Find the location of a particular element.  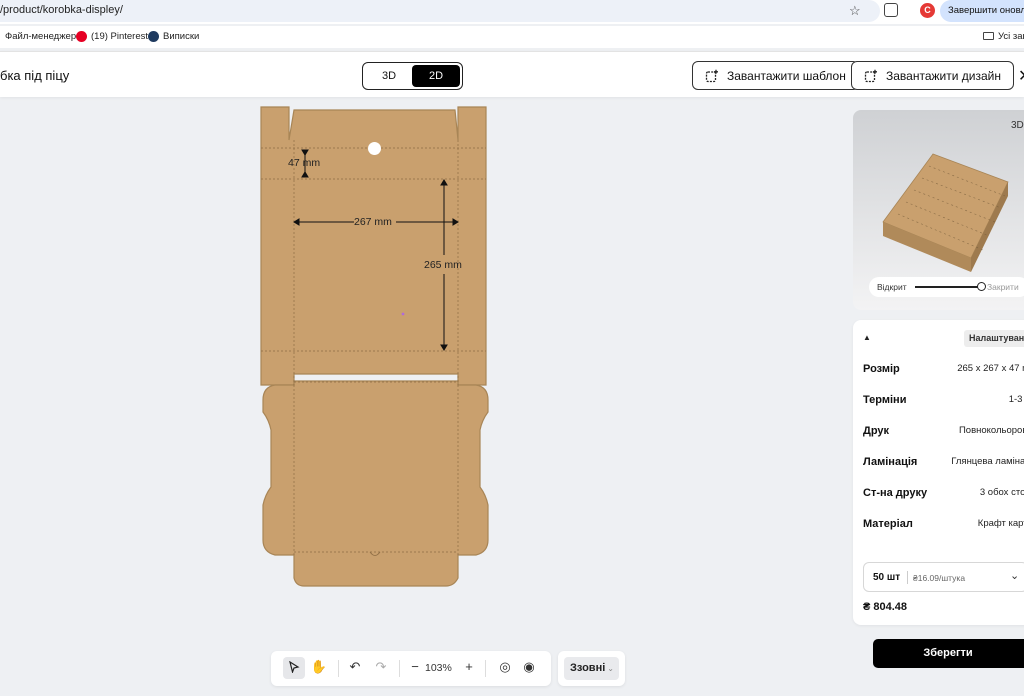

quantity-divider is located at coordinates (907, 577).